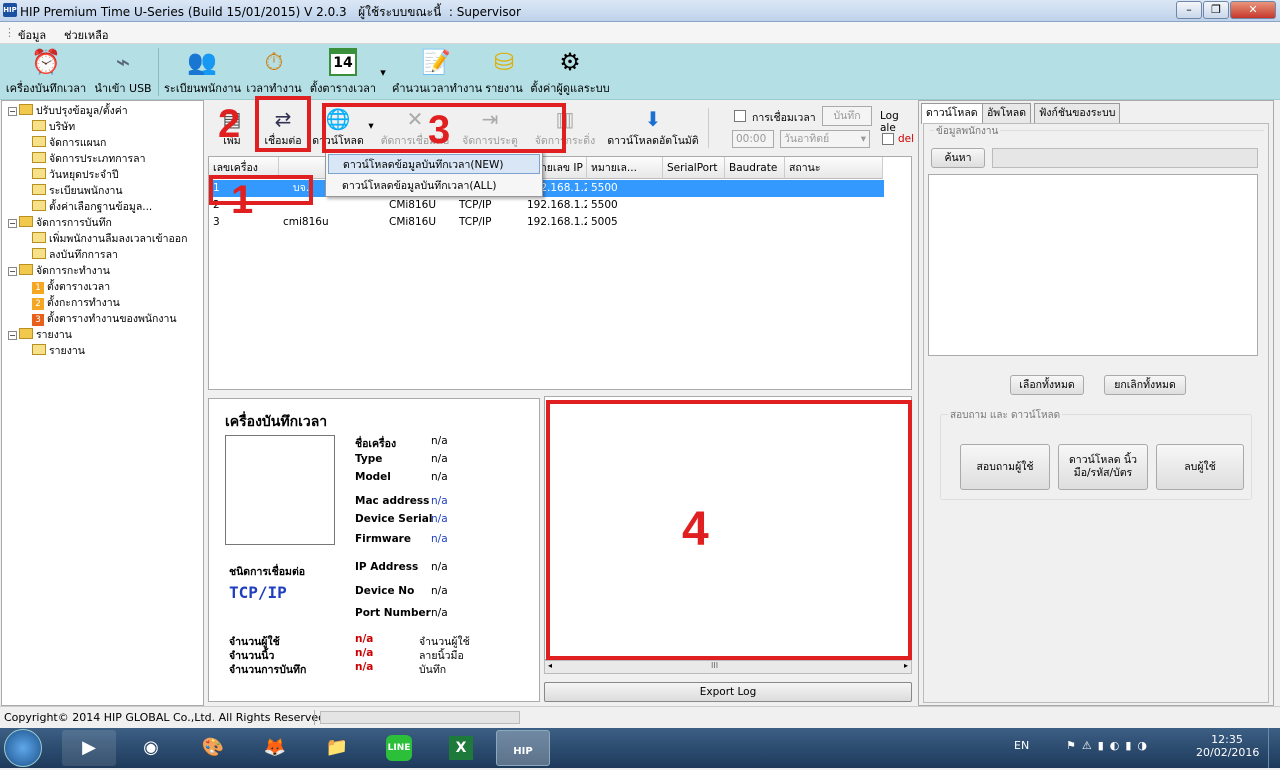 The image size is (1280, 770). I want to click on toolbar-calculate-button: 📝 คำนวนเวลาทำงาน, so click(437, 71).